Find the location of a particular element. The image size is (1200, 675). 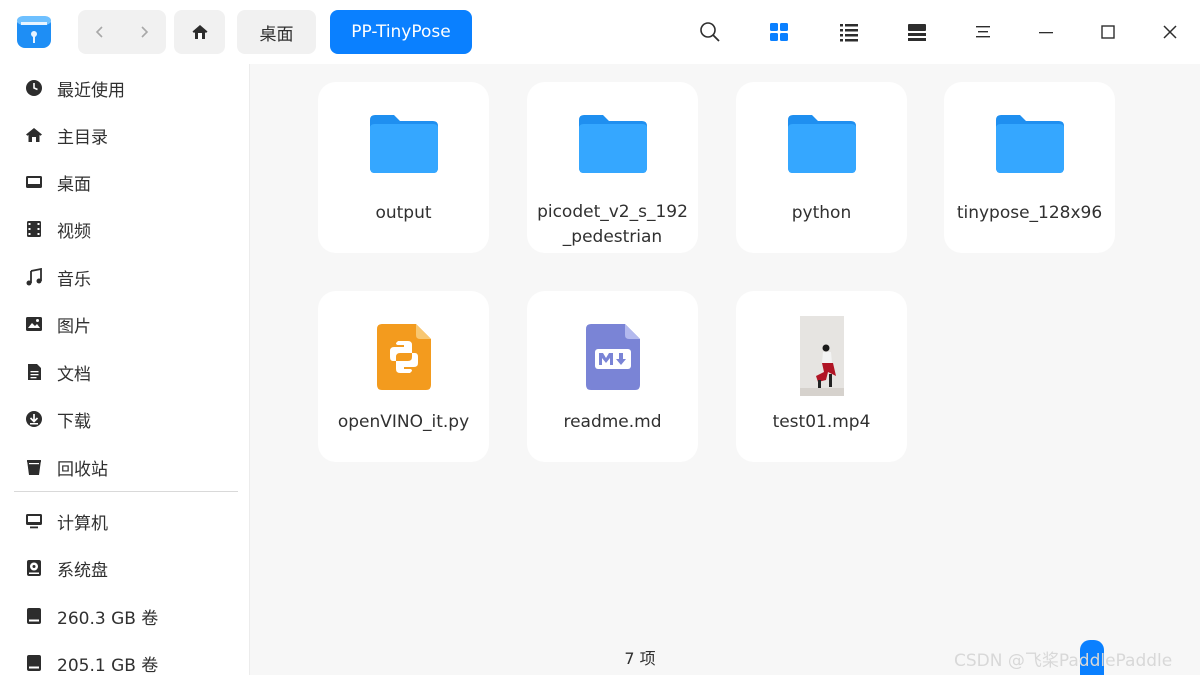

file-item-markdown: readme.md is located at coordinates (612, 376).